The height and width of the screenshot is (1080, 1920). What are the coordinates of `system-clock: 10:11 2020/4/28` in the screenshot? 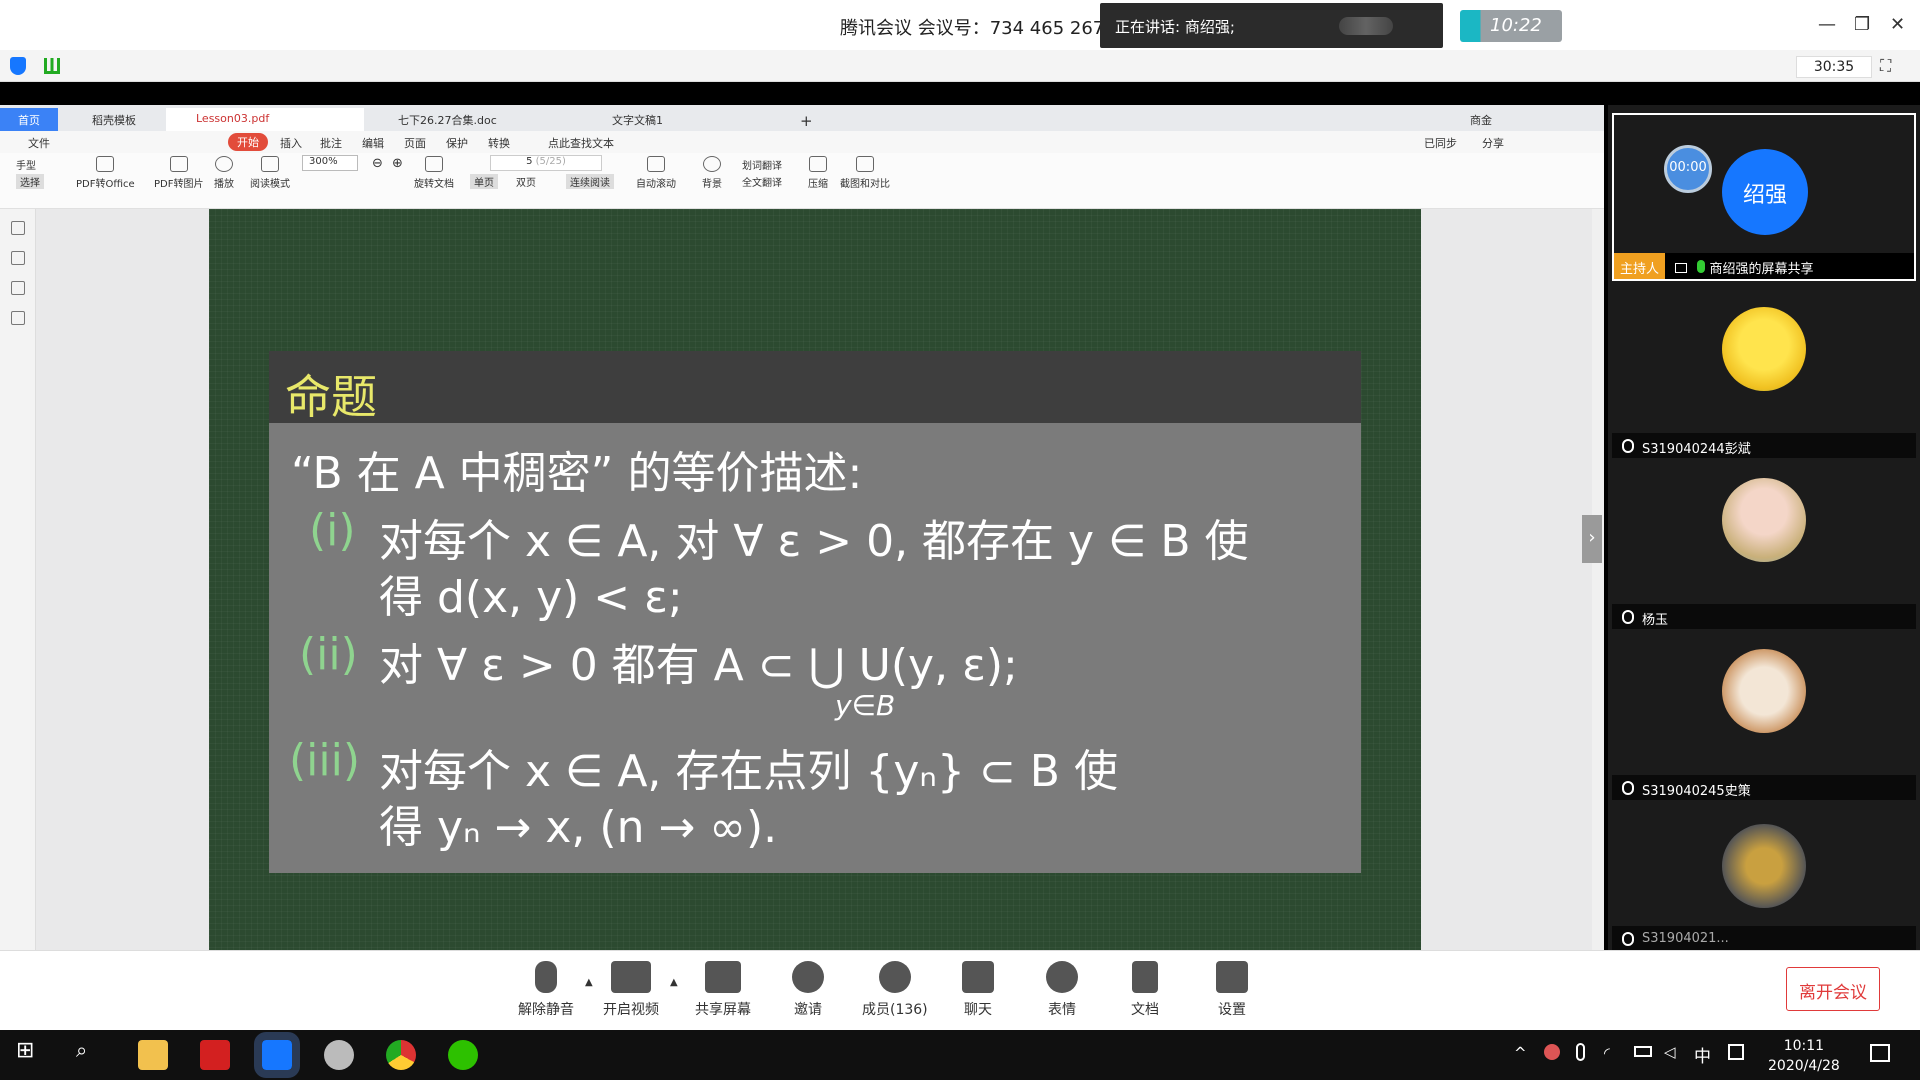 It's located at (1804, 1056).